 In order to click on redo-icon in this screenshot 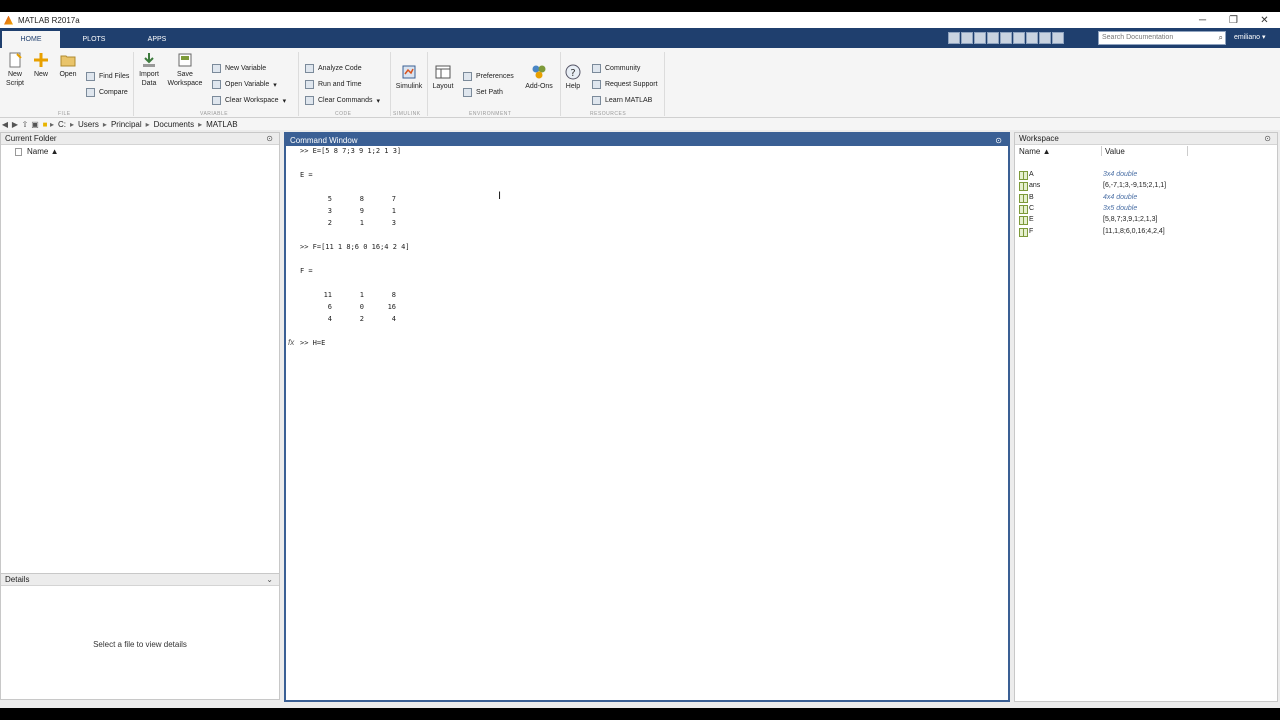, I will do `click(1019, 38)`.